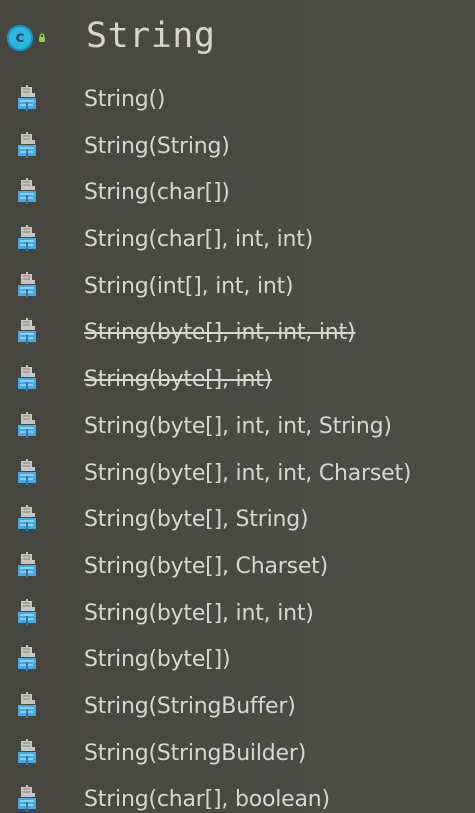 This screenshot has width=475, height=813. I want to click on deprecated-constructor-label: String(byte[], int), so click(178, 380).